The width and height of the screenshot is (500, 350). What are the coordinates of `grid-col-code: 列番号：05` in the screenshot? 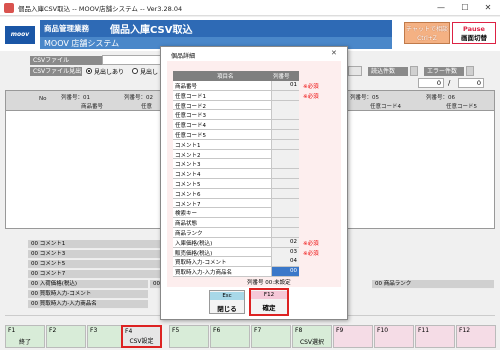 It's located at (364, 98).